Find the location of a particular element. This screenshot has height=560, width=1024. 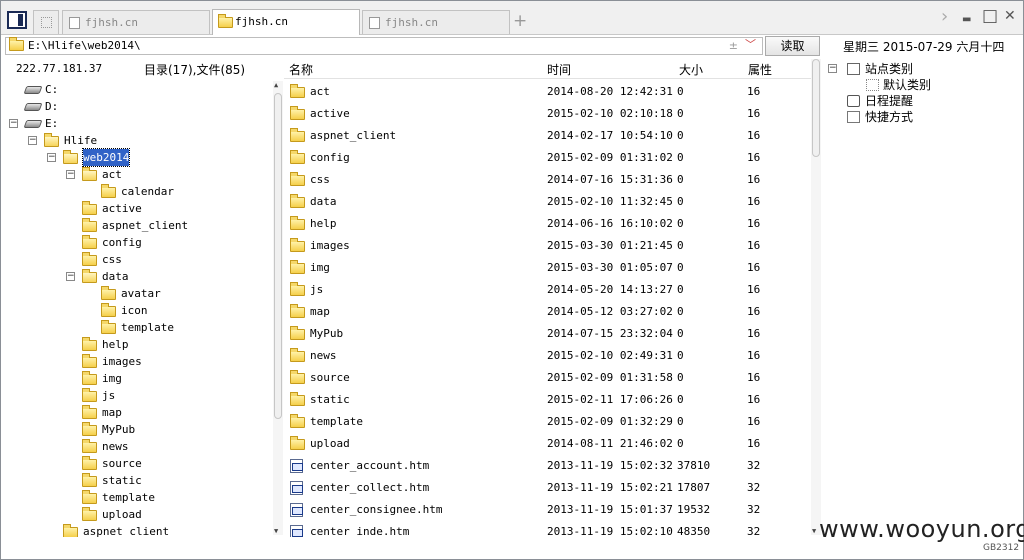

tree-node: config is located at coordinates (136, 242).